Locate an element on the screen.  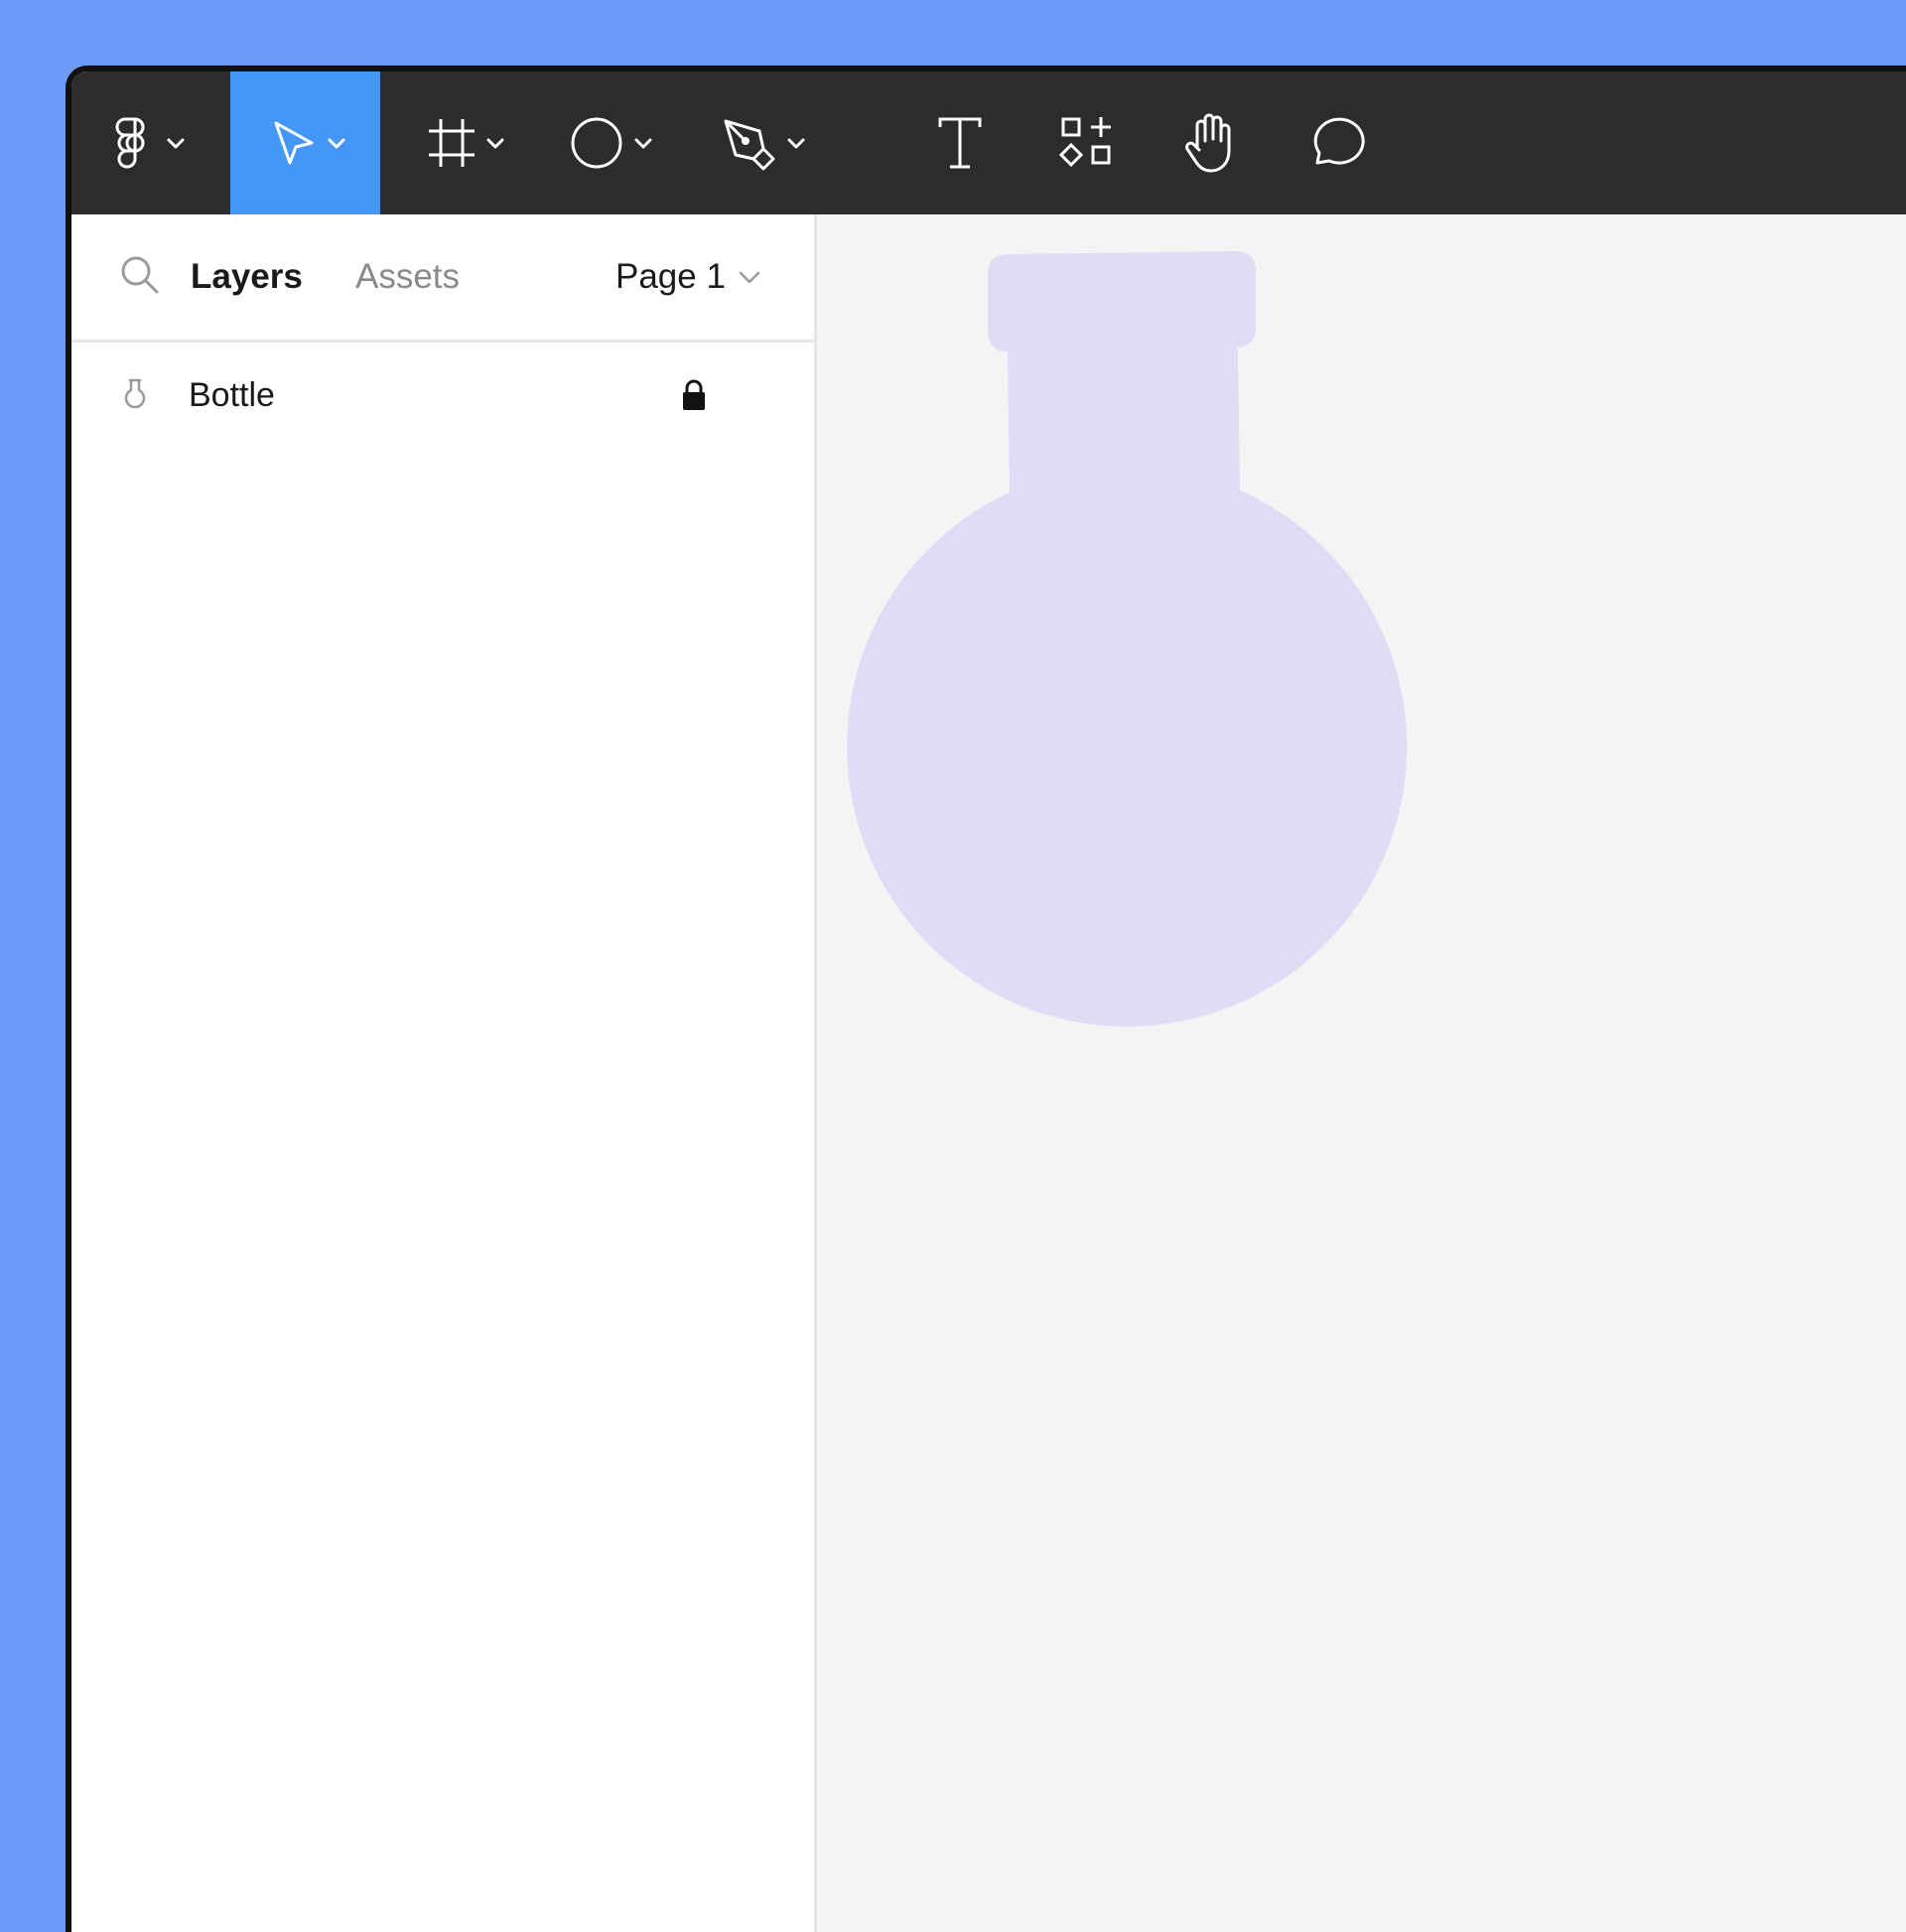
pen-tool-button is located at coordinates (765, 143).